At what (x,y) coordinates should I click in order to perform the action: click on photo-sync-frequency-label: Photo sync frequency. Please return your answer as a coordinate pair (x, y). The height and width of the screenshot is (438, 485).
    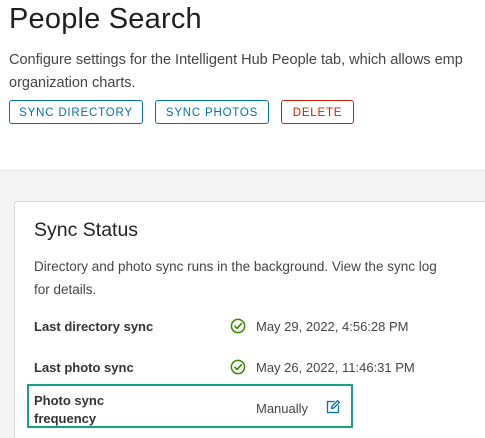
    Looking at the image, I should click on (69, 410).